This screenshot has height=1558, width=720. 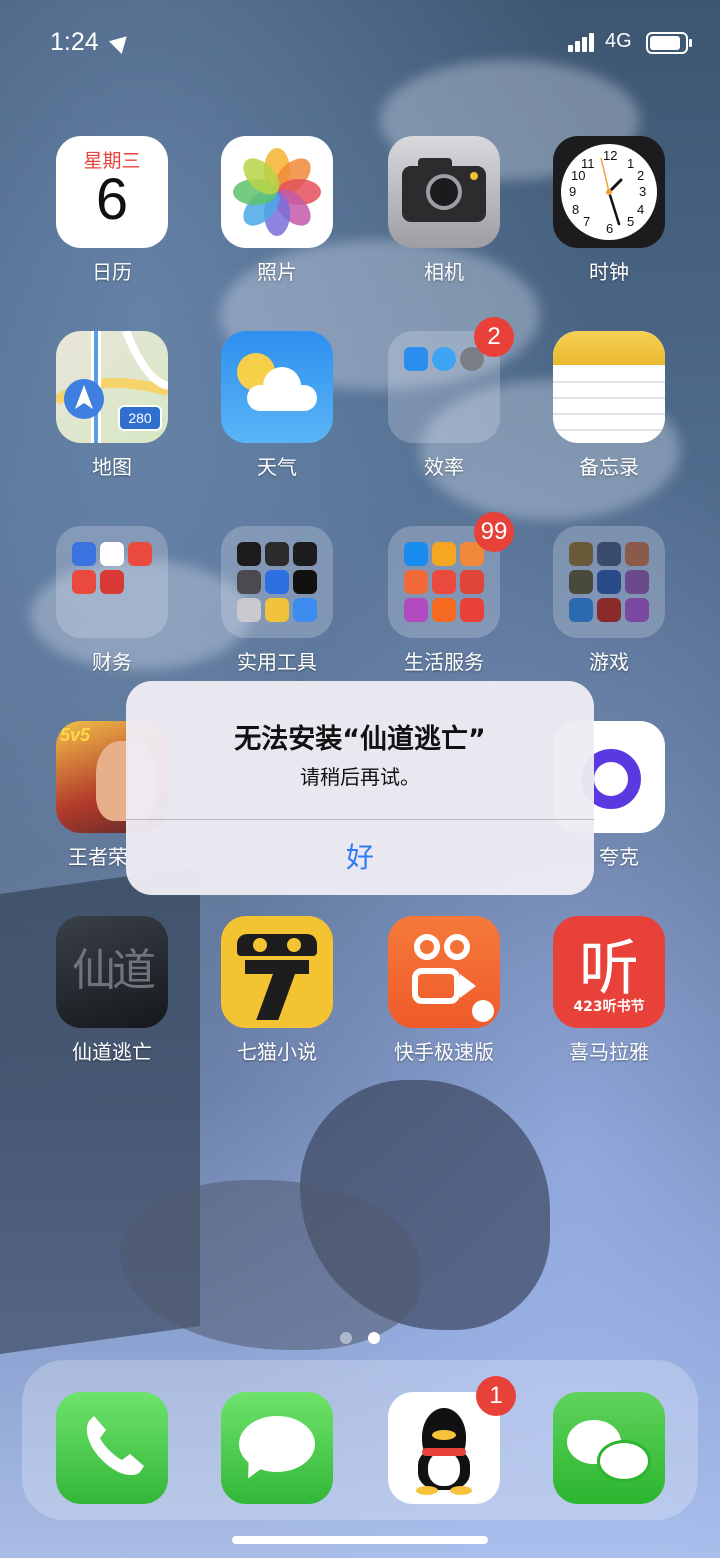 I want to click on status-time: 1:24, so click(x=74, y=42).